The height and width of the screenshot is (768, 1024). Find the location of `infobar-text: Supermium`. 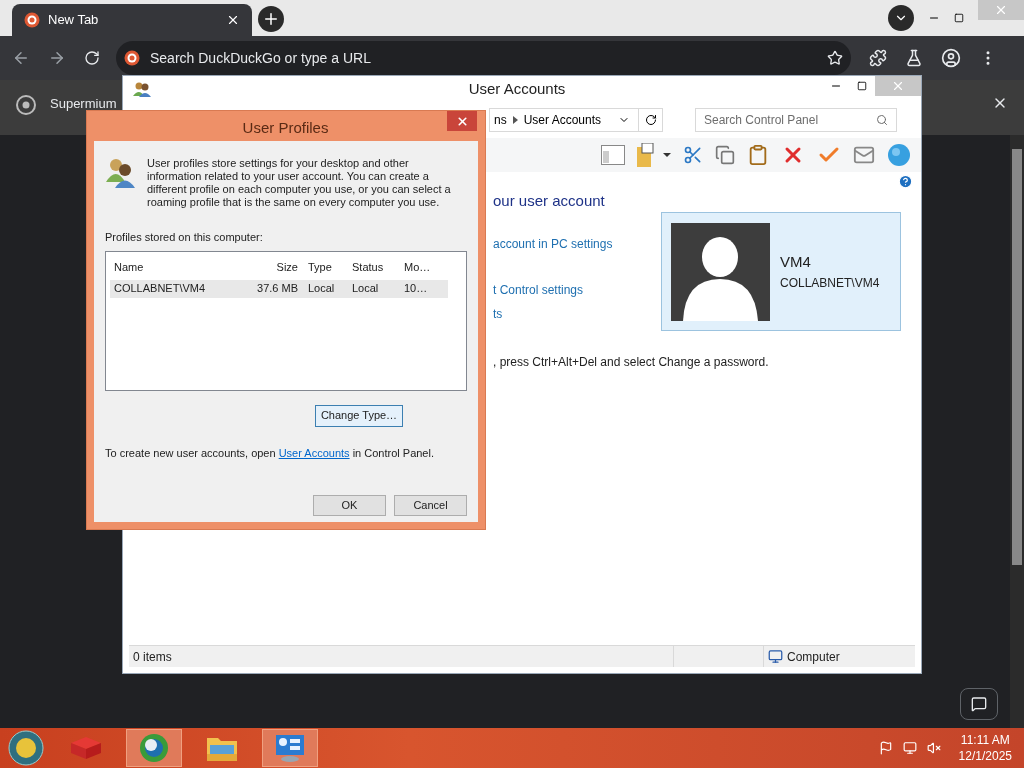

infobar-text: Supermium is located at coordinates (83, 103).